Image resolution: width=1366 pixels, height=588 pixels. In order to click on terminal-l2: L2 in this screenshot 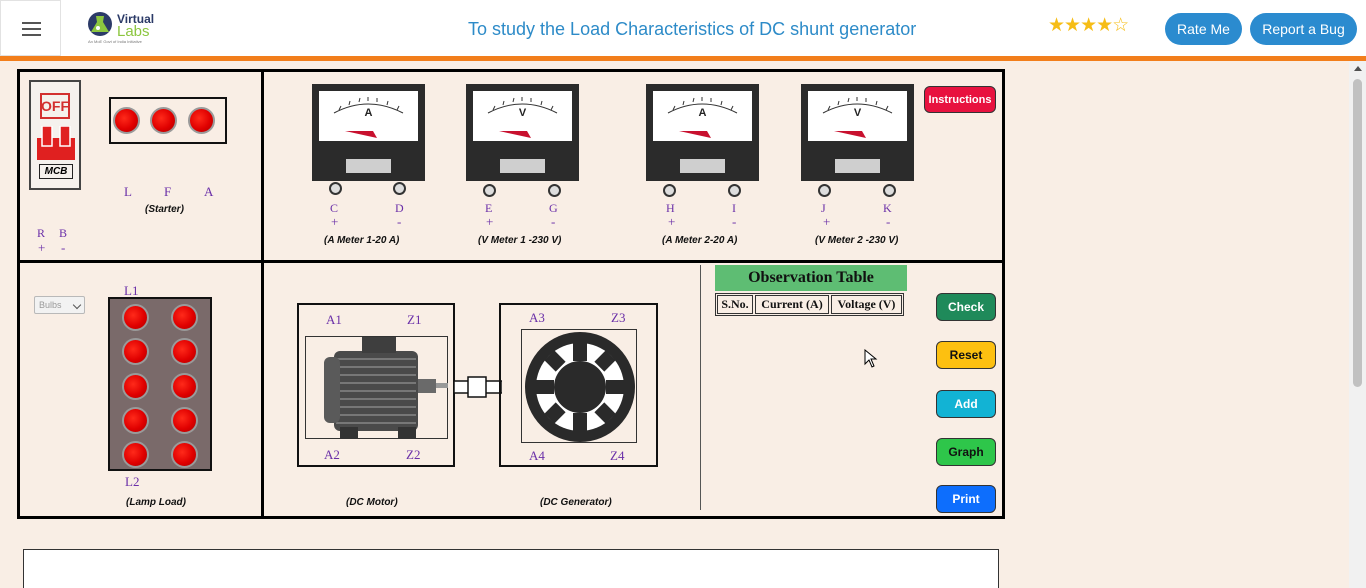, I will do `click(132, 482)`.